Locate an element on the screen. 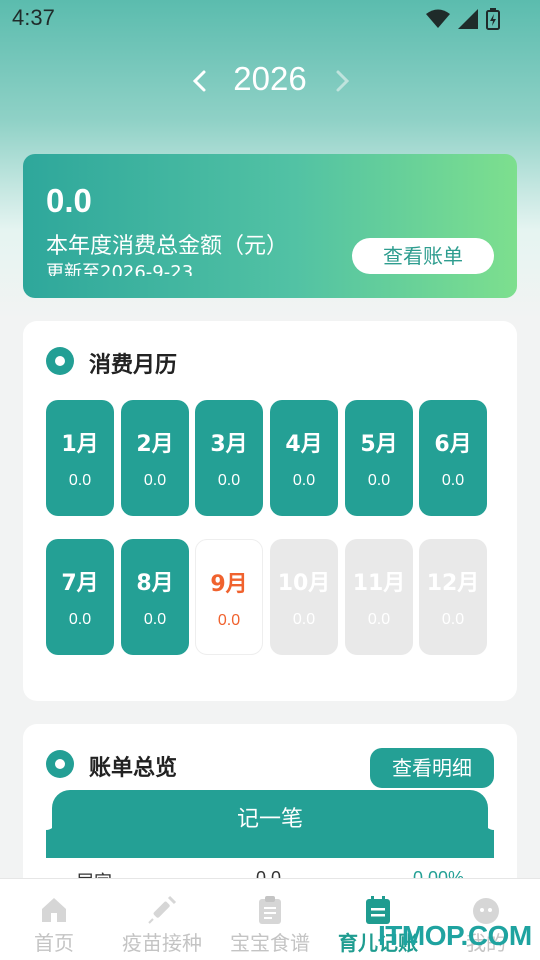 This screenshot has width=540, height=960. view-detail-button: 查看明细 is located at coordinates (432, 768).